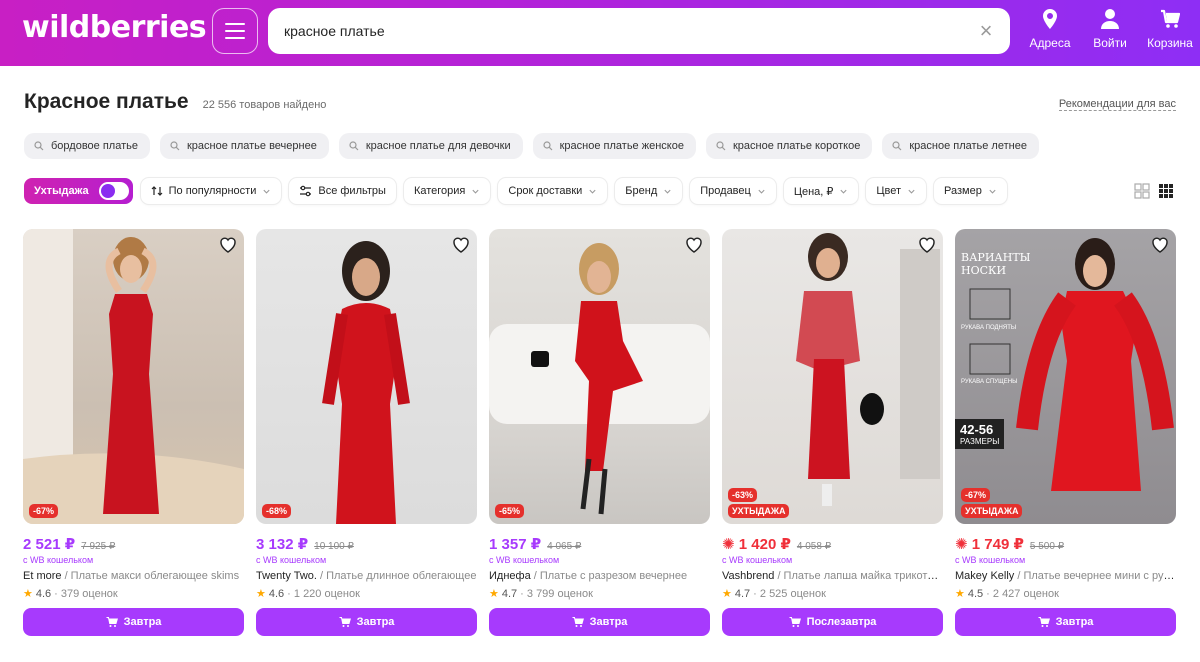  Describe the element at coordinates (641, 191) in the screenshot. I see `filter-label: Бренд` at that location.